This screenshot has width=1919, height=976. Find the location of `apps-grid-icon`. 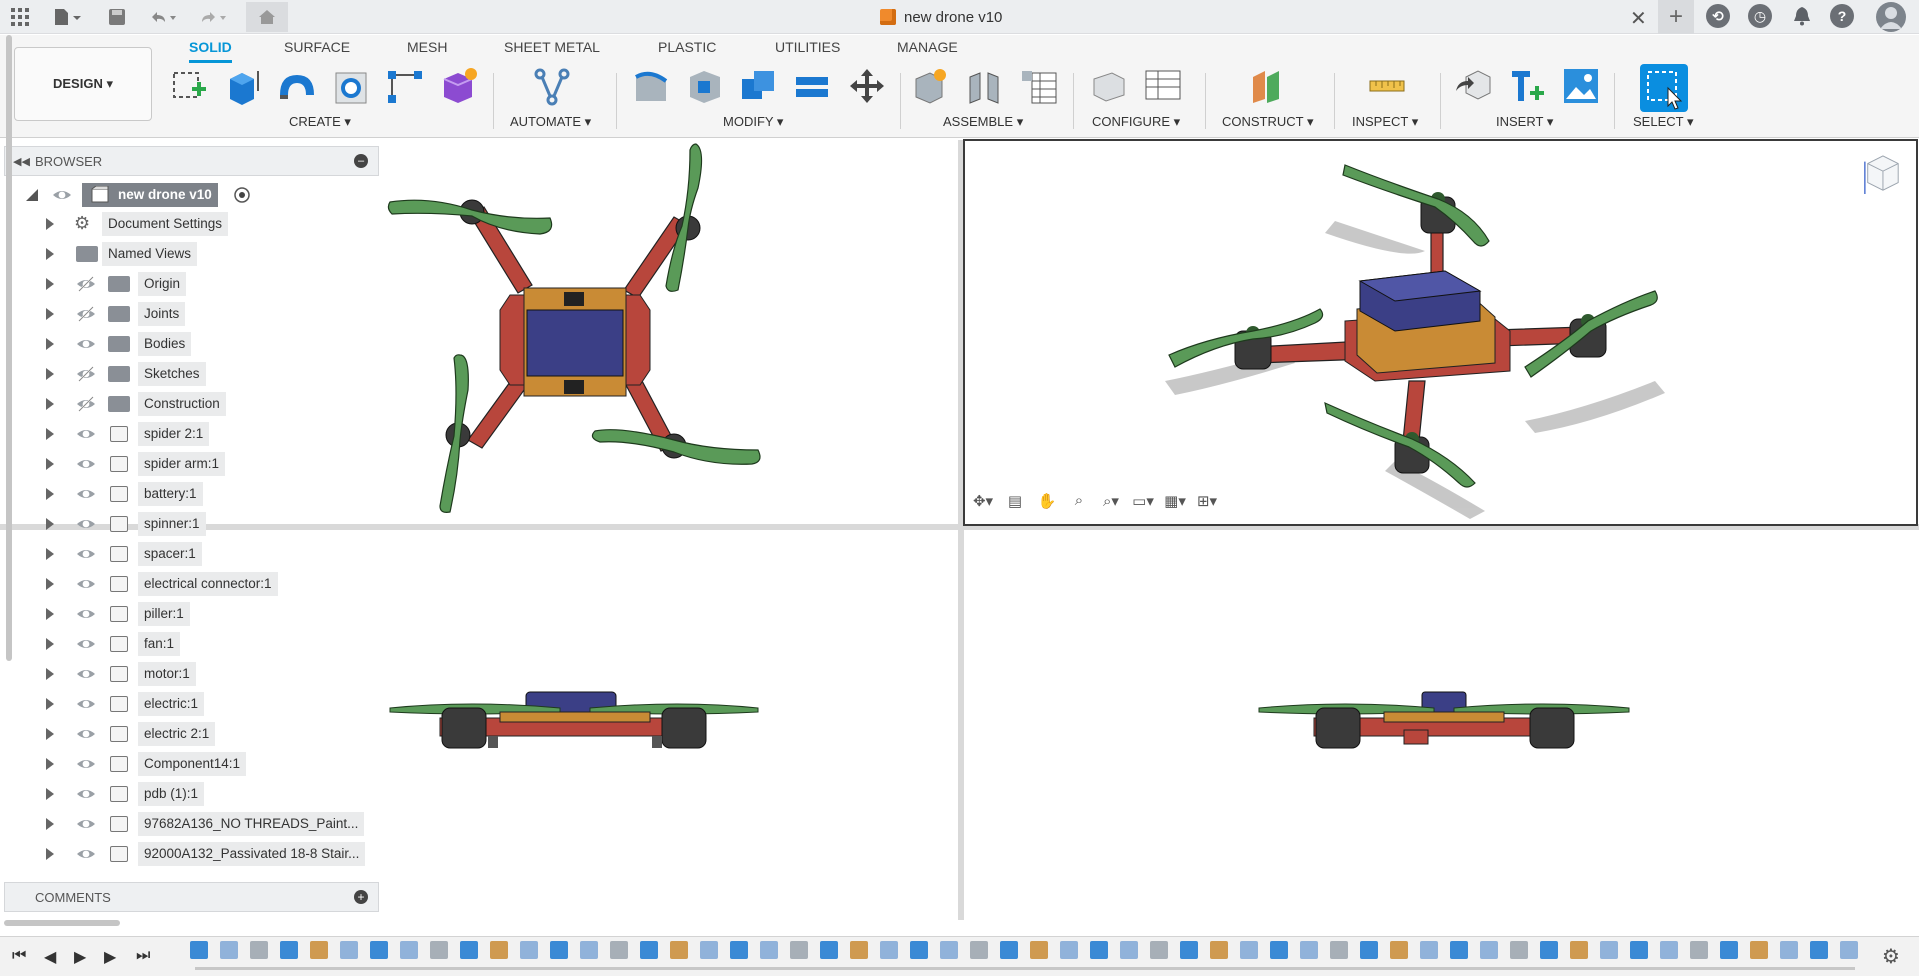

apps-grid-icon is located at coordinates (20, 17).